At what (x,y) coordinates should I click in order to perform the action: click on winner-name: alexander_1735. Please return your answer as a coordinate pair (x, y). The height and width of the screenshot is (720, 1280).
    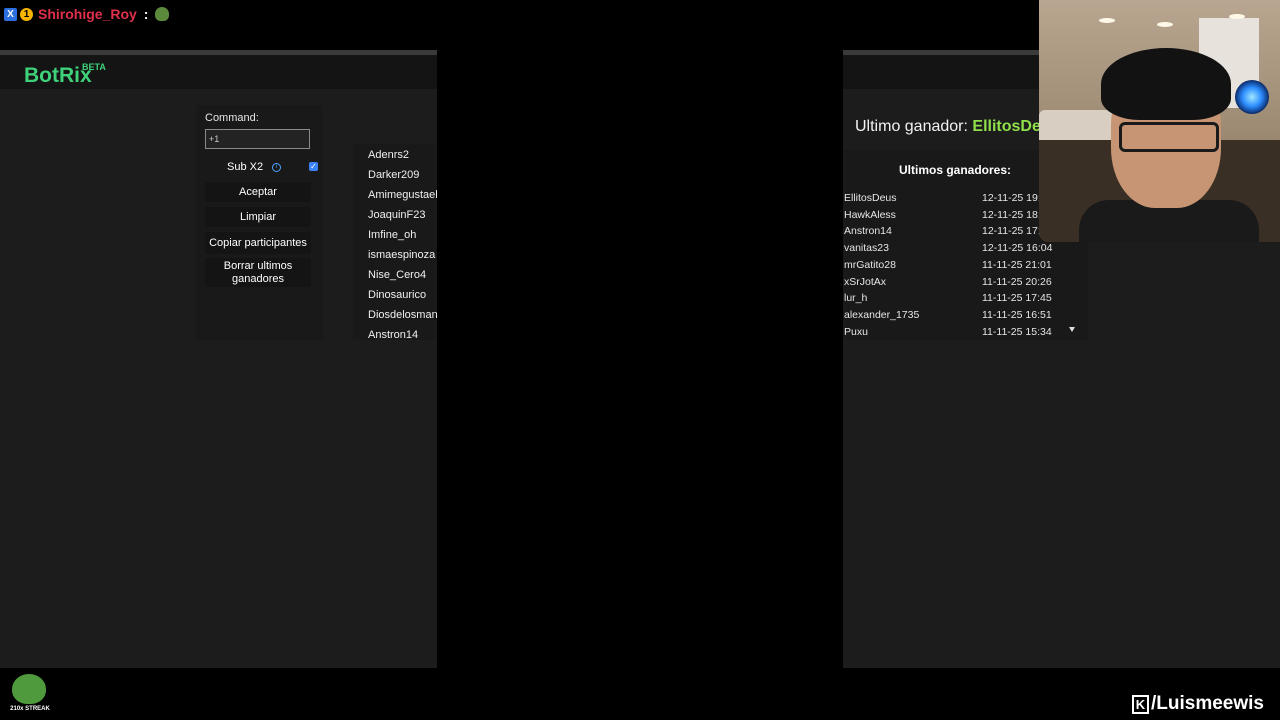
    Looking at the image, I should click on (882, 314).